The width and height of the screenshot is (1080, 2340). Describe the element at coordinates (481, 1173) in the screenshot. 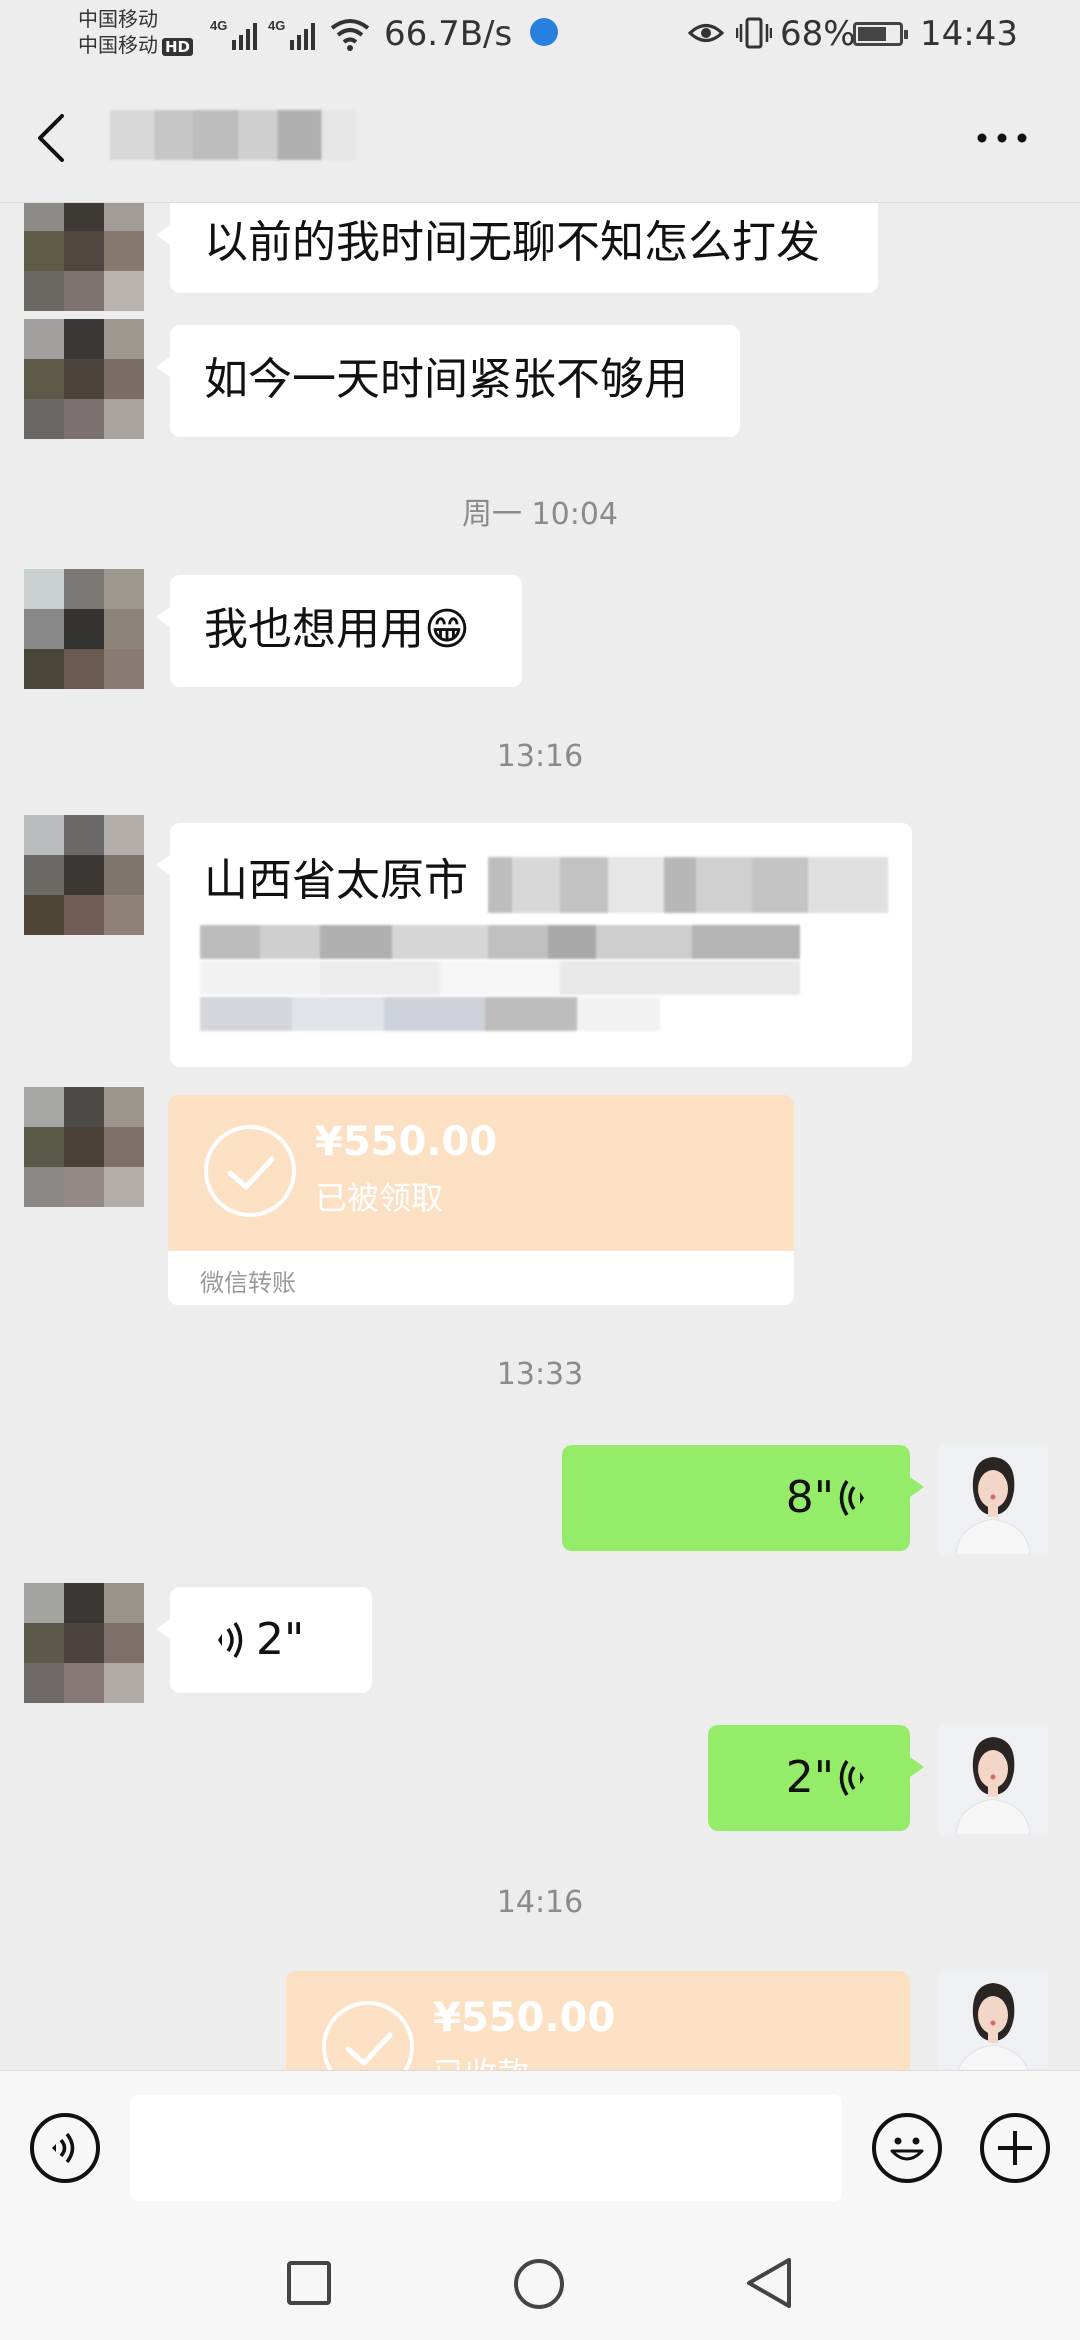

I see `transfer-card-top: ¥550.00 已被领取` at that location.